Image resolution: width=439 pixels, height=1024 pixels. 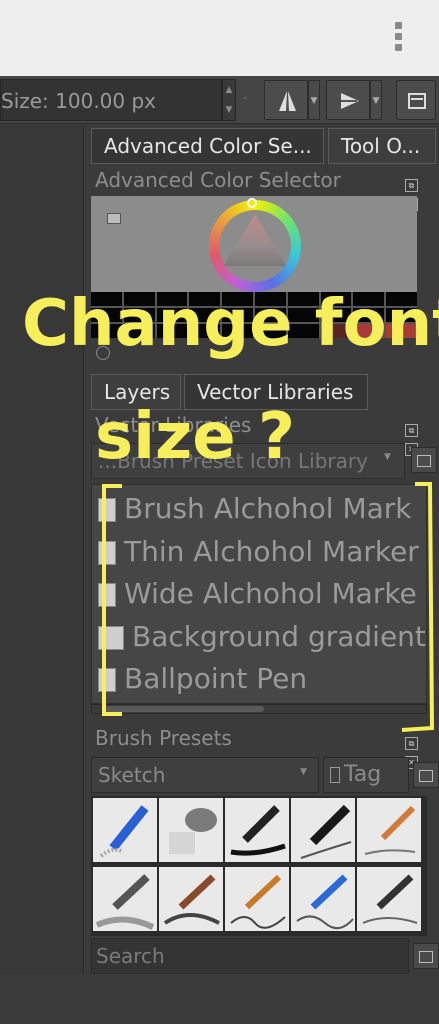 I want to click on list-item: Brush Alchohol Mark, so click(x=255, y=509).